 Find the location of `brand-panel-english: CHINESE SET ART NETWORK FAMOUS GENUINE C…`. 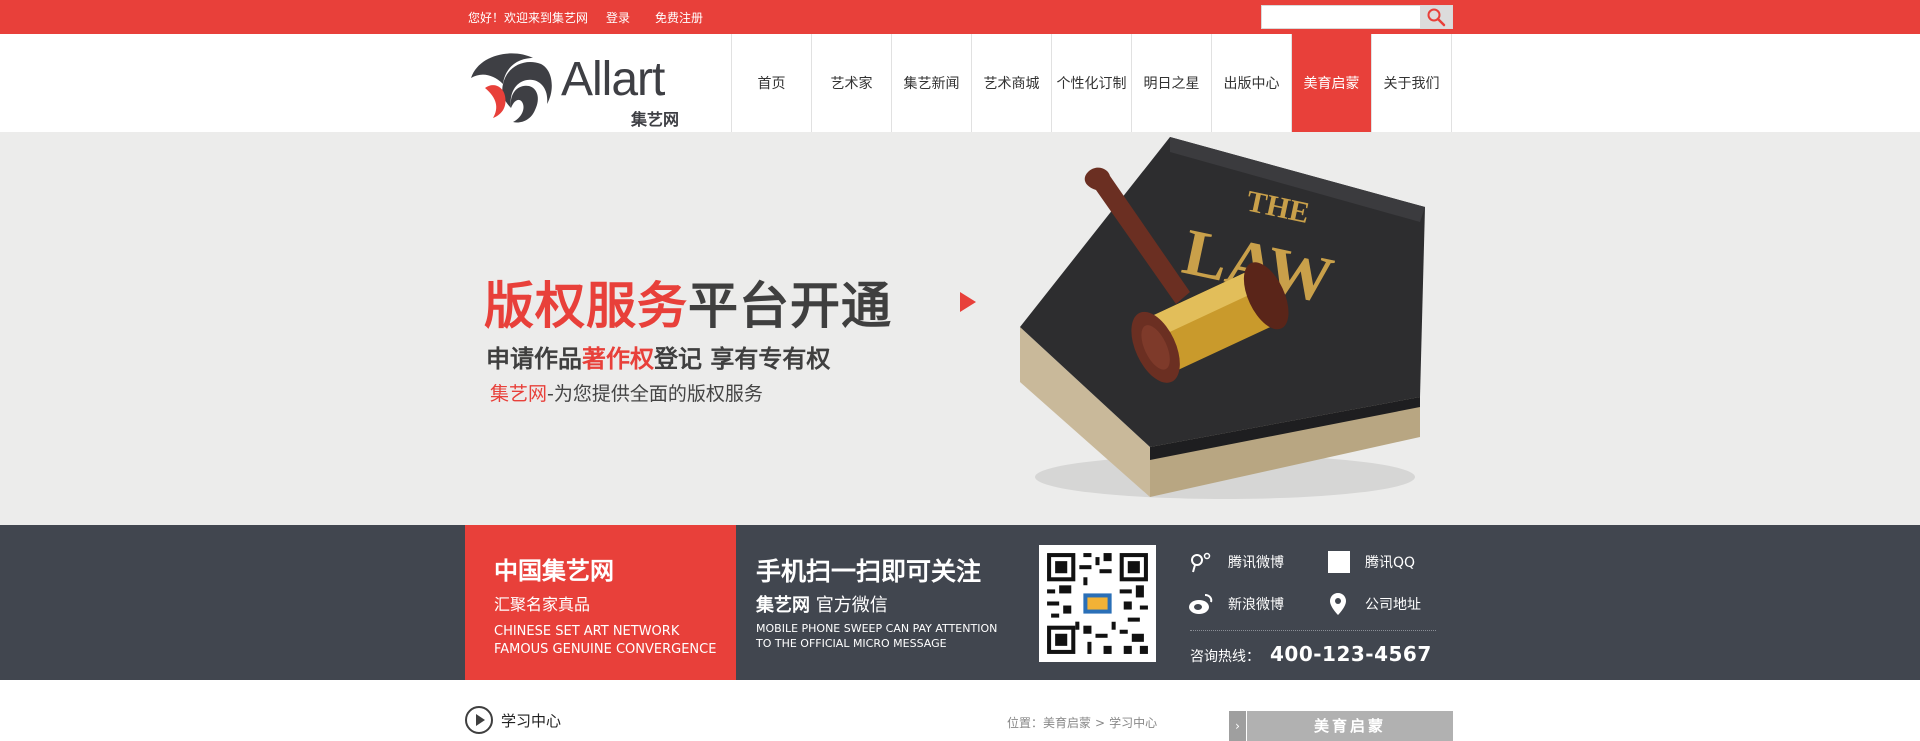

brand-panel-english: CHINESE SET ART NETWORK FAMOUS GENUINE C… is located at coordinates (605, 641).